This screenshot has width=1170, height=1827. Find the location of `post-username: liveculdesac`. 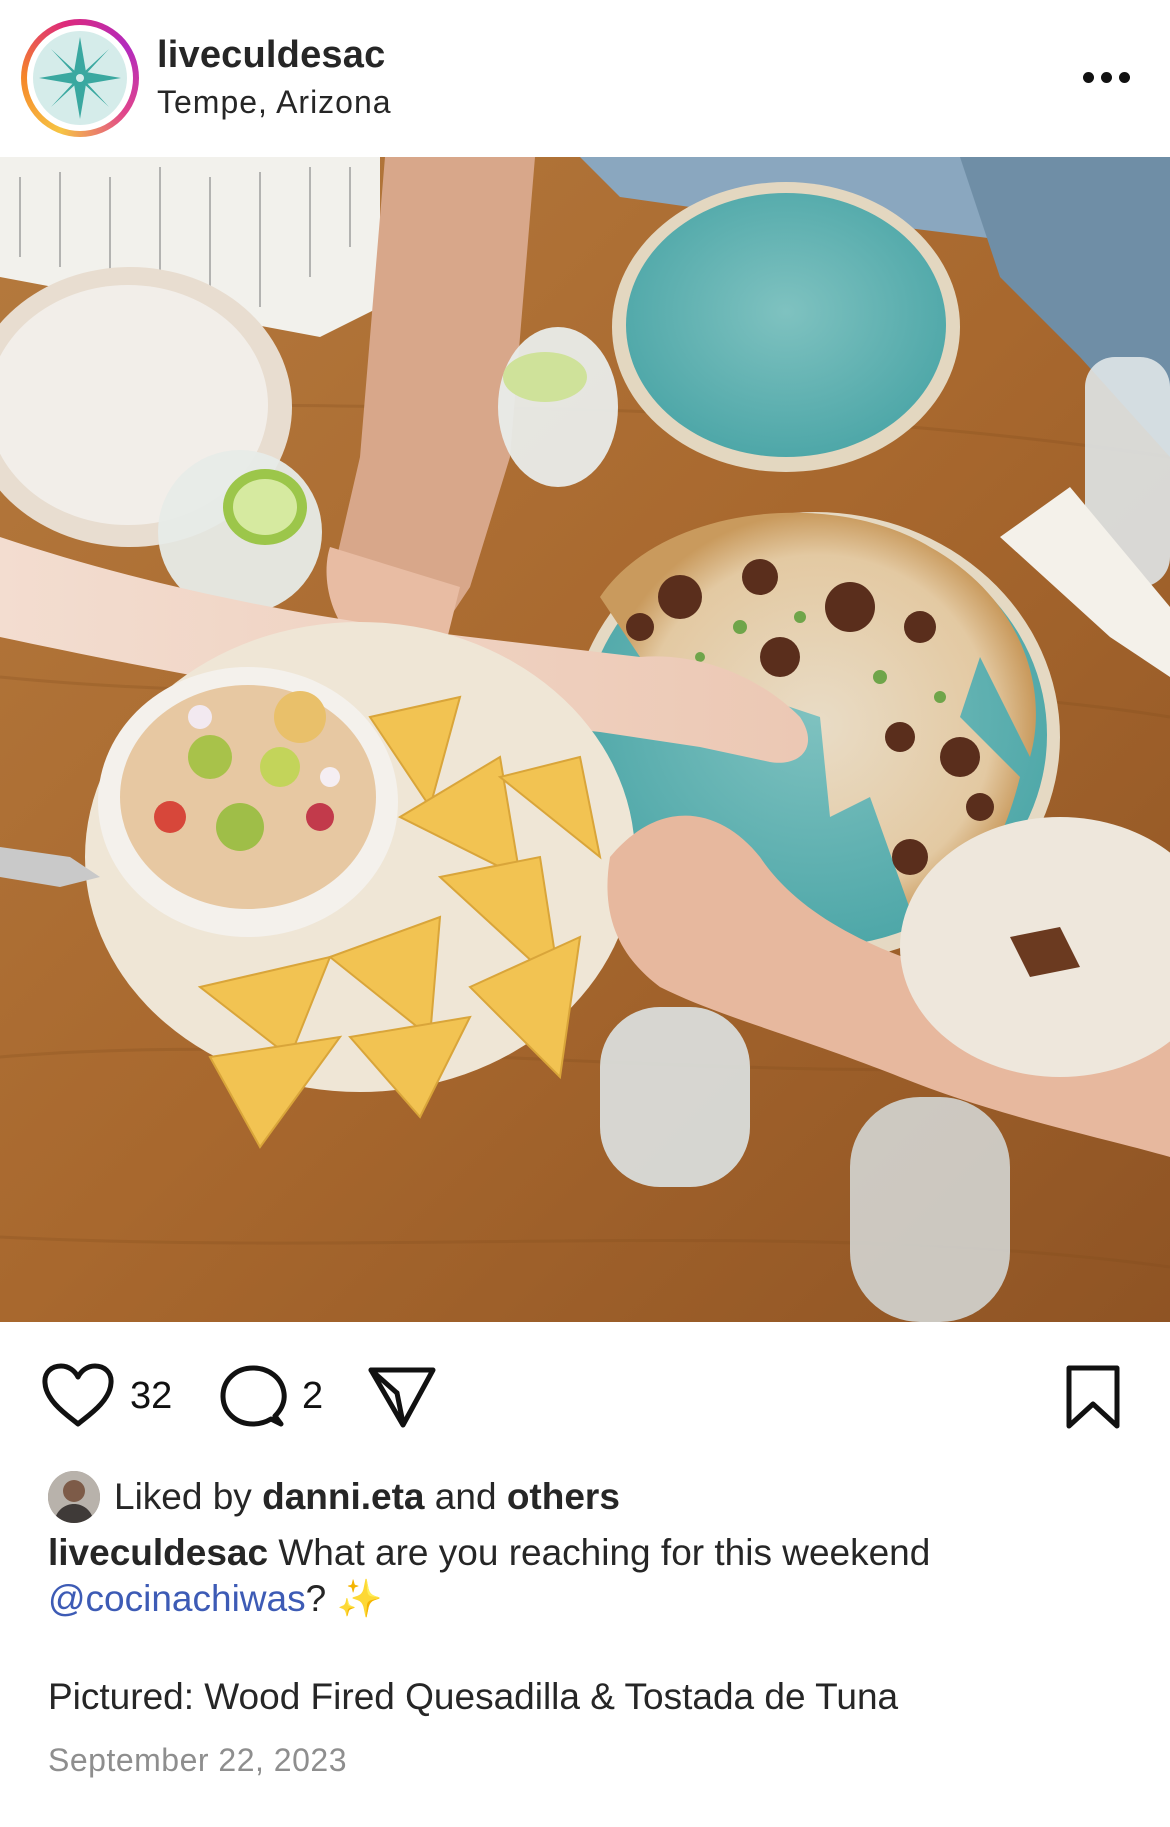

post-username: liveculdesac is located at coordinates (271, 55).